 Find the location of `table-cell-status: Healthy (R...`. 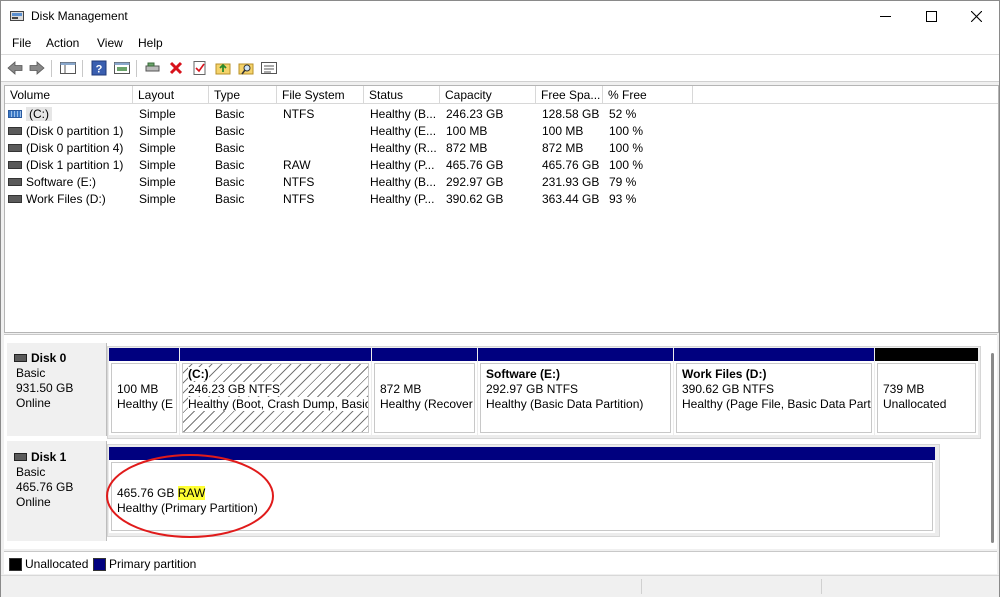

table-cell-status: Healthy (R... is located at coordinates (403, 148).